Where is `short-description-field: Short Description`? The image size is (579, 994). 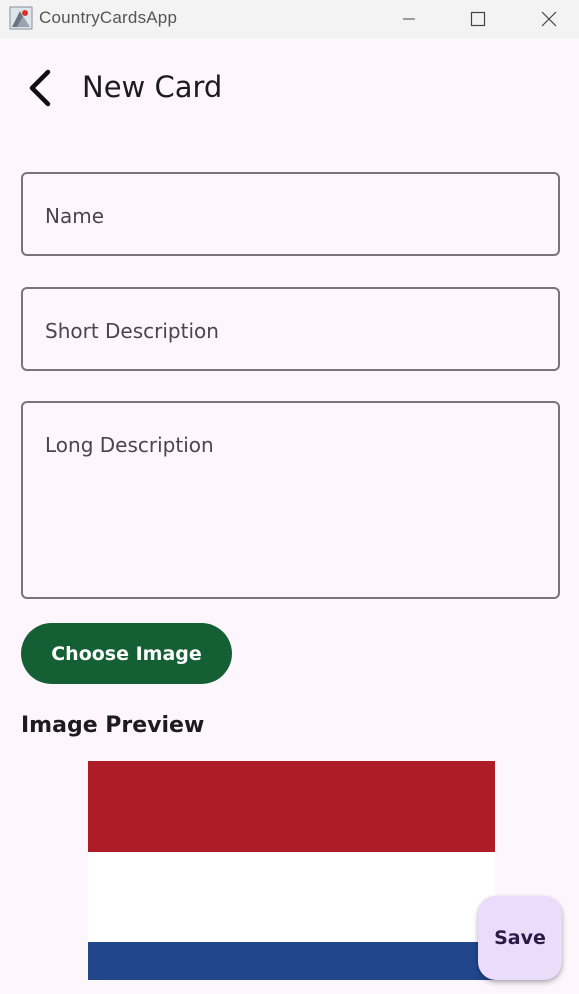 short-description-field: Short Description is located at coordinates (290, 329).